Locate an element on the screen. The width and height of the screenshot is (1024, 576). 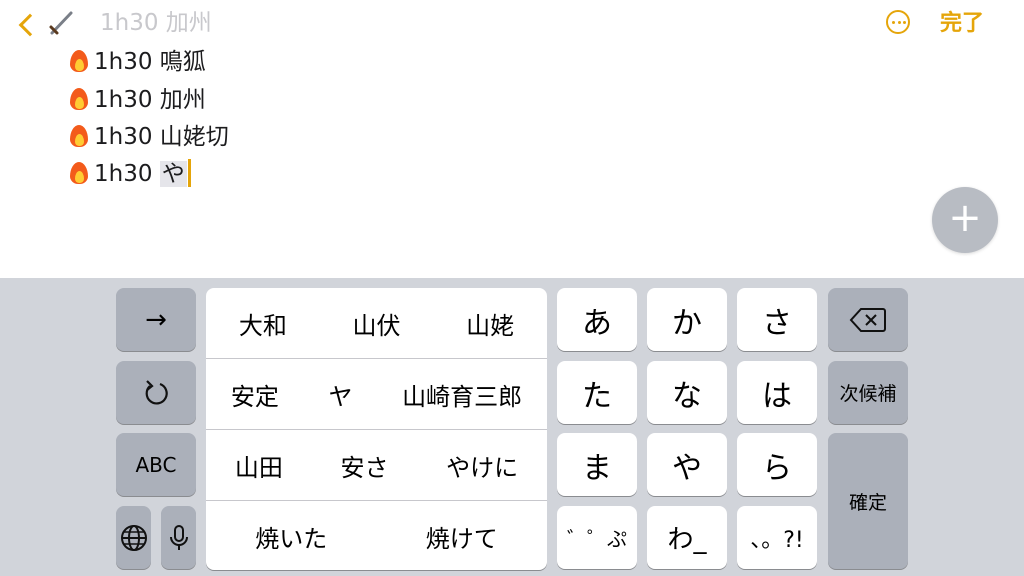
kana-key-na: な is located at coordinates (687, 392).